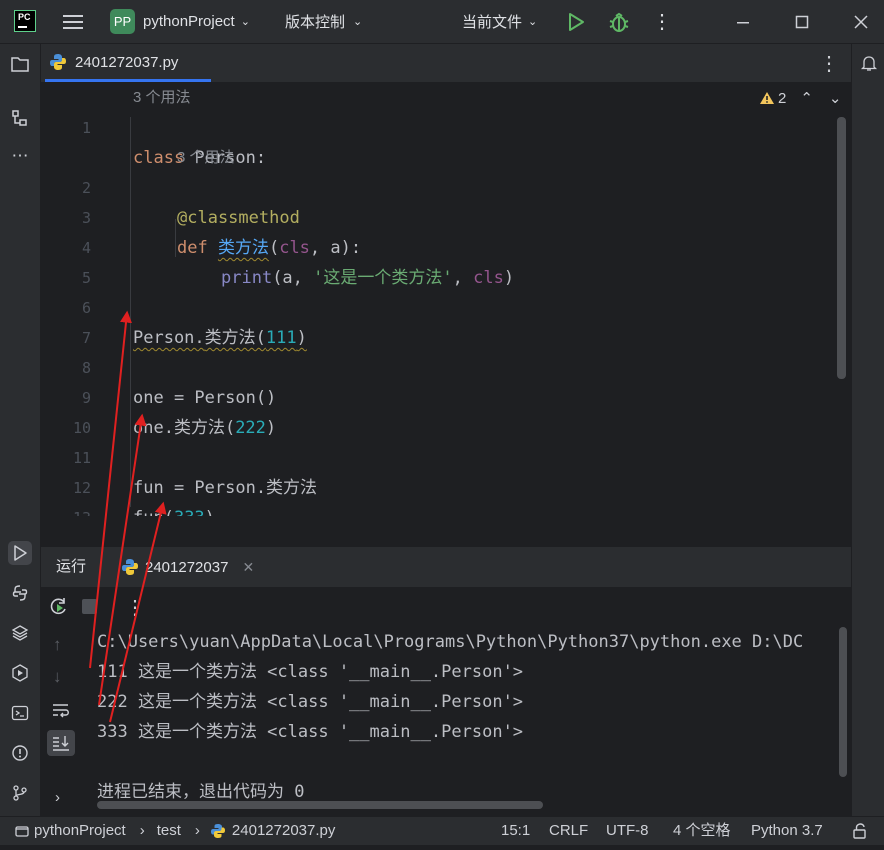  I want to click on console-side-toolbar: ↑ ↓ ›, so click(62, 721).